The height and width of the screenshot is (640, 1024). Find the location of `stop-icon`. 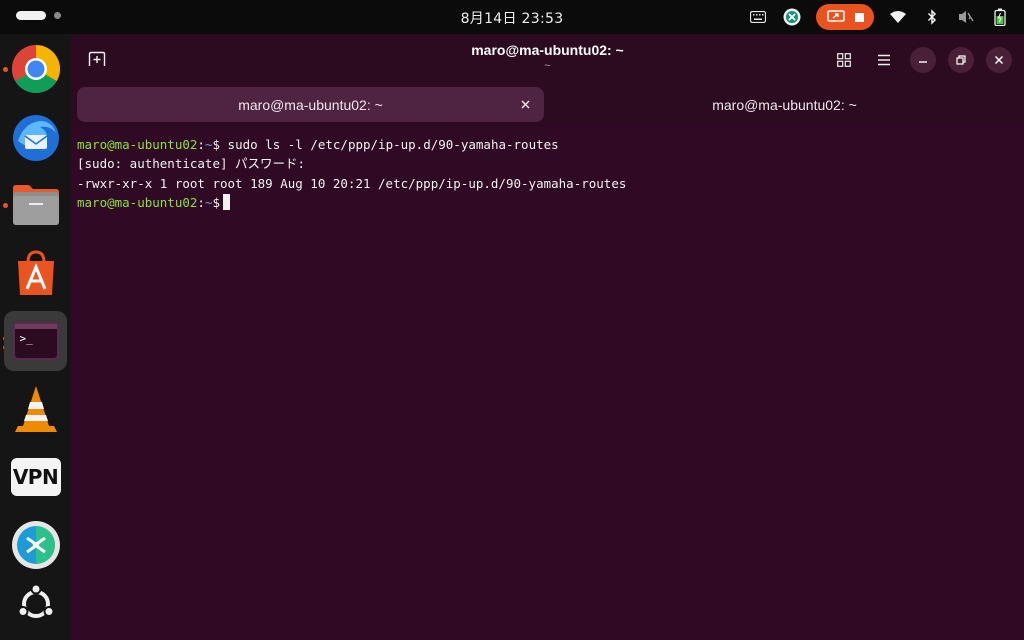

stop-icon is located at coordinates (859, 17).